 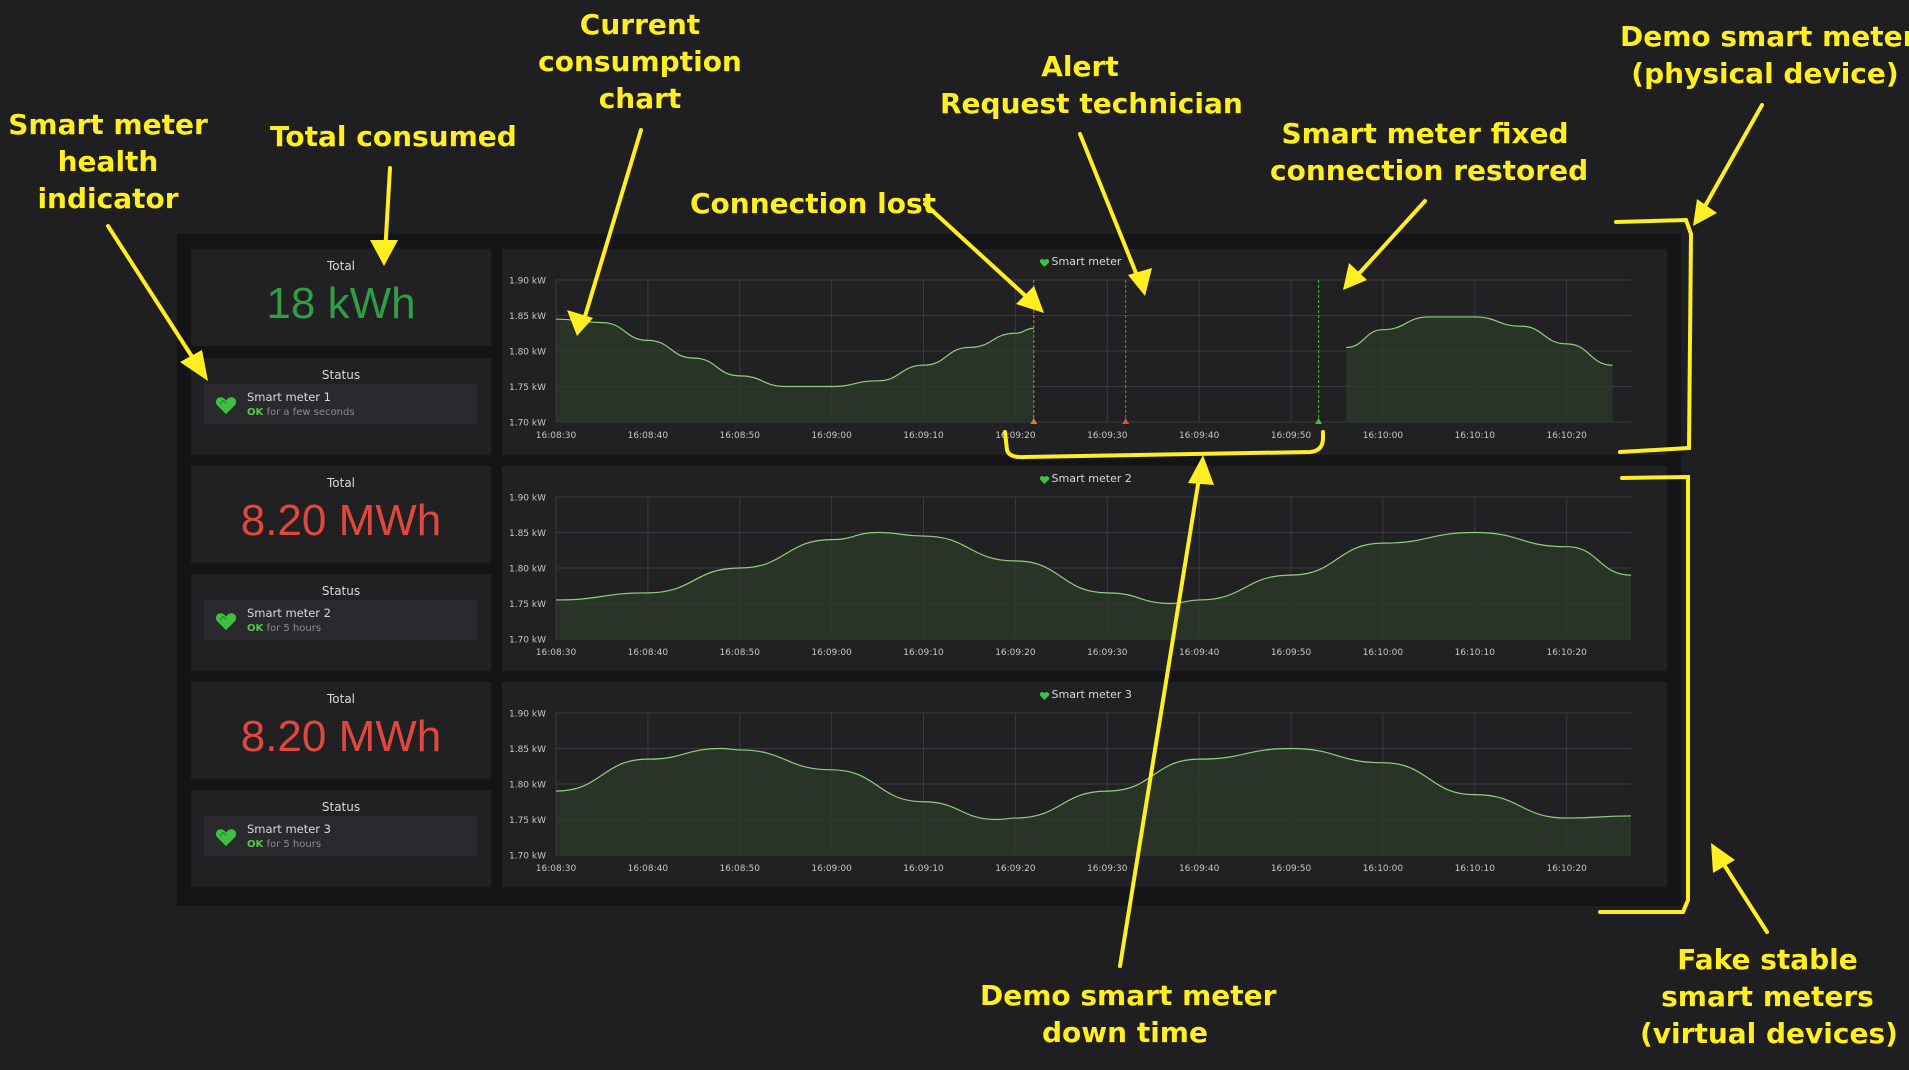 What do you see at coordinates (153, 296) in the screenshot?
I see `arrow-health` at bounding box center [153, 296].